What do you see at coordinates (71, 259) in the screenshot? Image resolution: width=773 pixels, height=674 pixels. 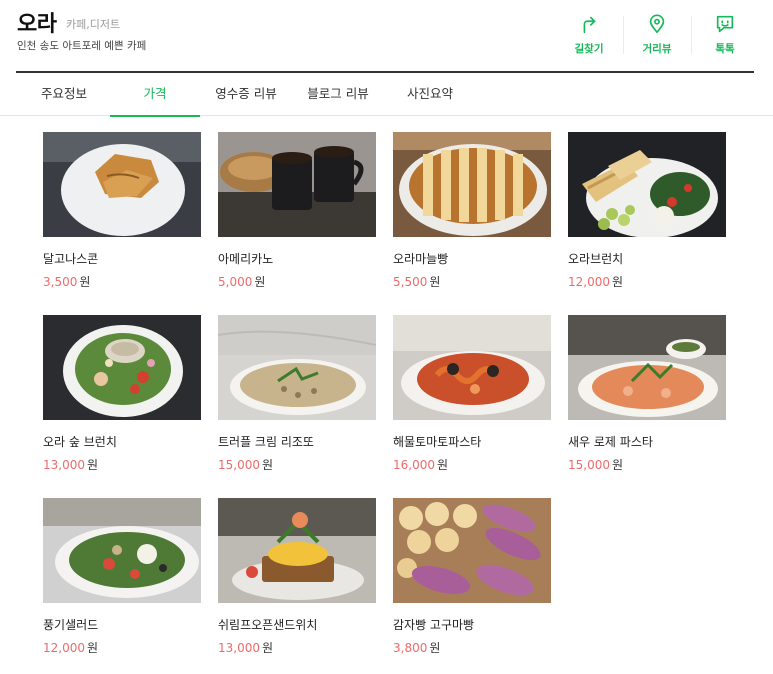 I see `menu-item-name: 달고나스콘` at bounding box center [71, 259].